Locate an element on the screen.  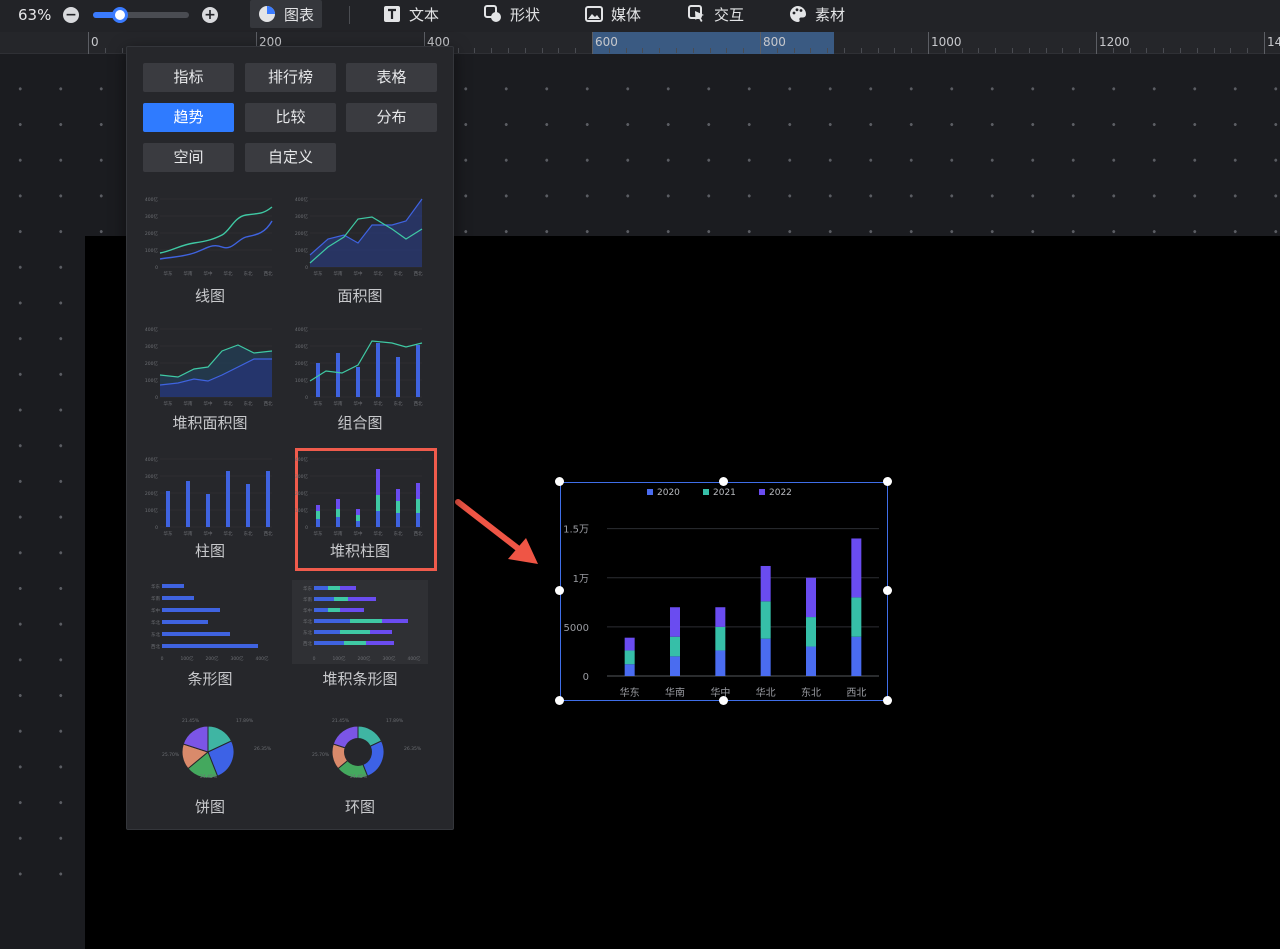
category-indicator: 指标 is located at coordinates (188, 77).